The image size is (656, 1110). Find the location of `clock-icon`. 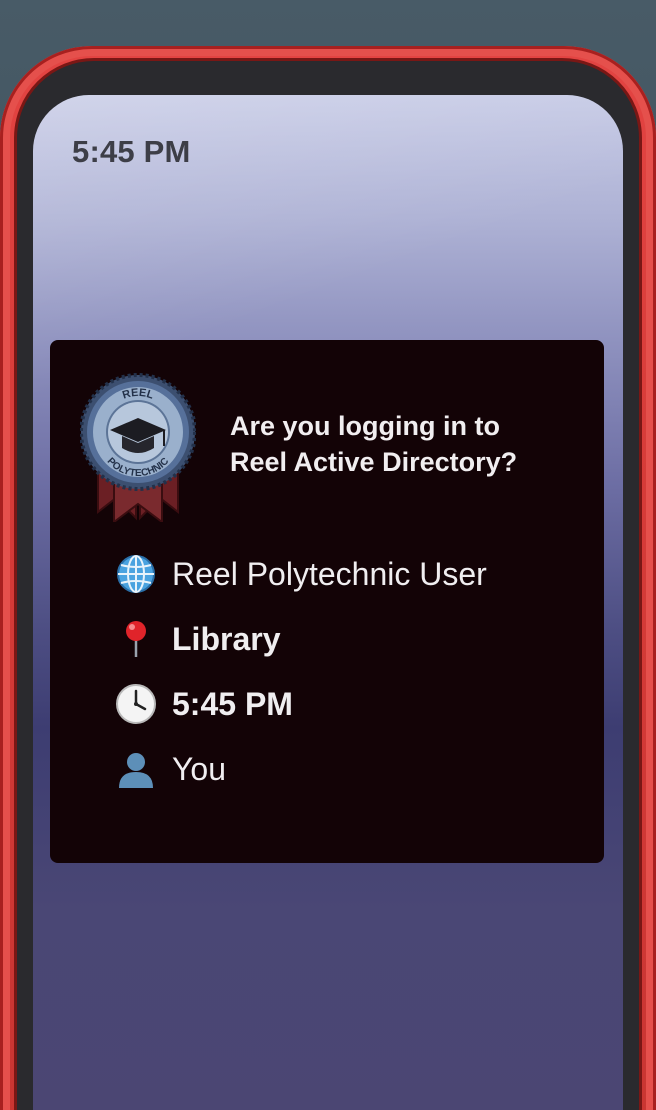

clock-icon is located at coordinates (136, 704).